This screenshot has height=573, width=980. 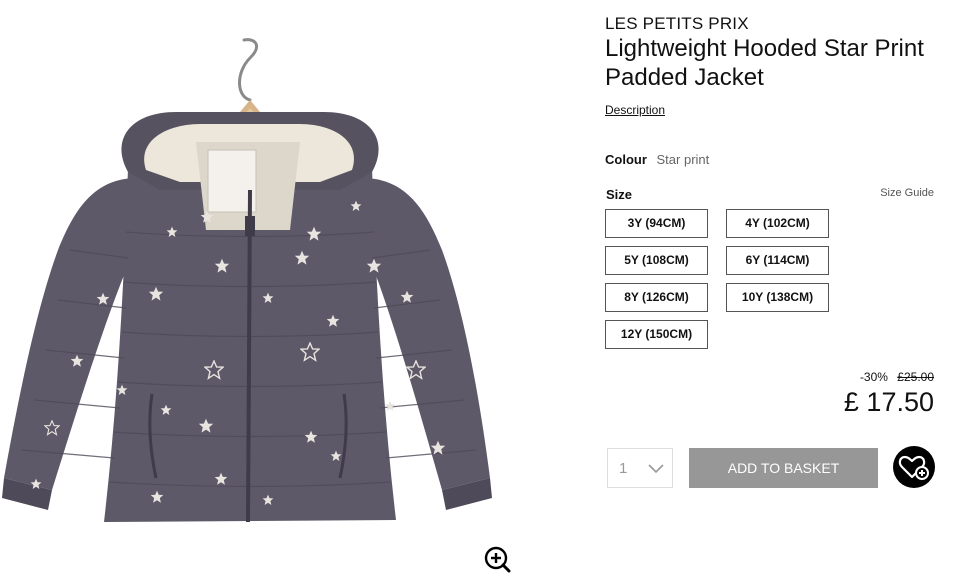 I want to click on add-to-basket-button: ADD TO BASKET, so click(x=783, y=468).